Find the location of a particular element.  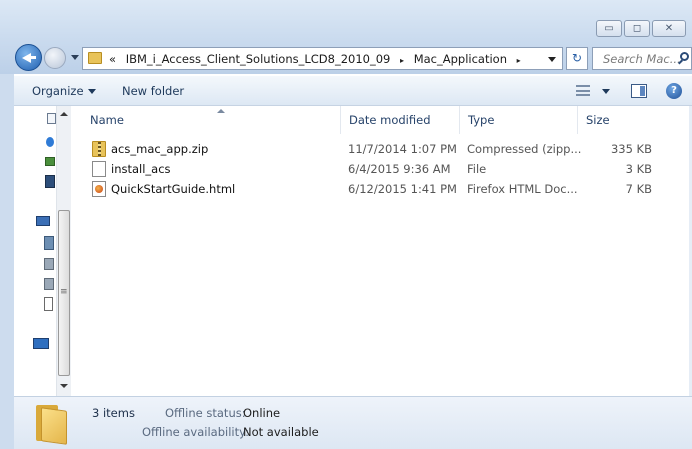

minimize-button: ▭ is located at coordinates (609, 28).